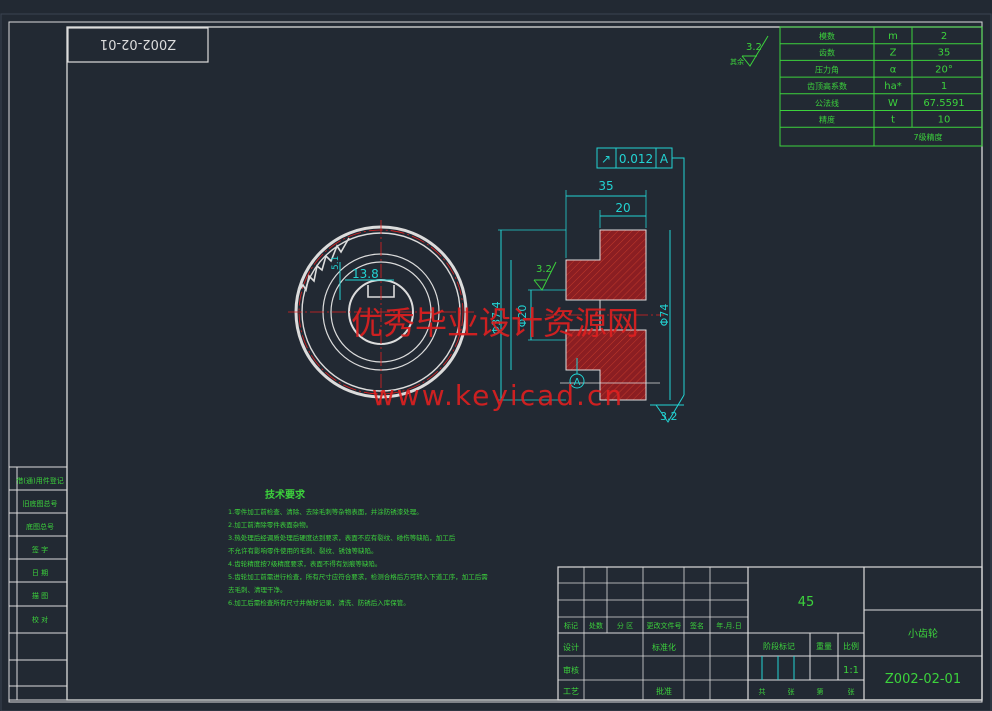  I want to click on part-name-label: 小齿轮, so click(923, 633).